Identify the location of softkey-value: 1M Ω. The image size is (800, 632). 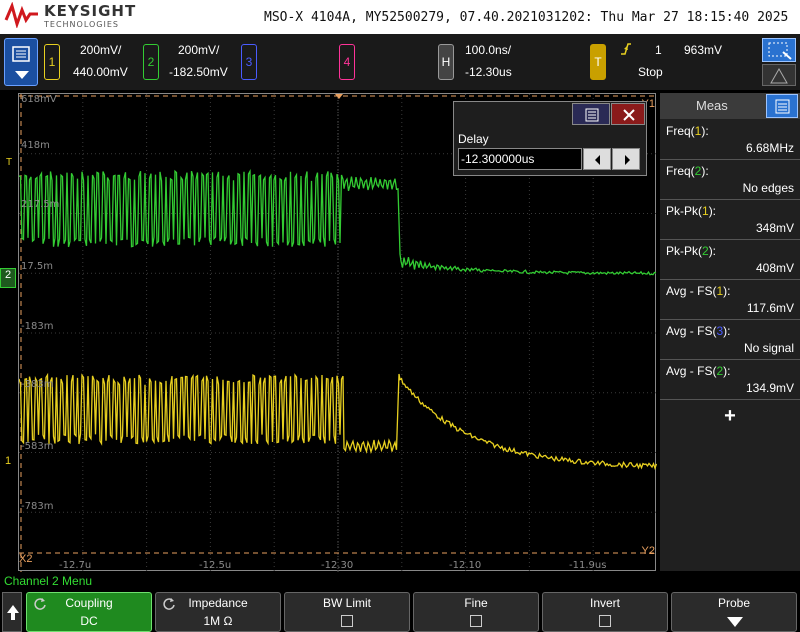
(218, 621).